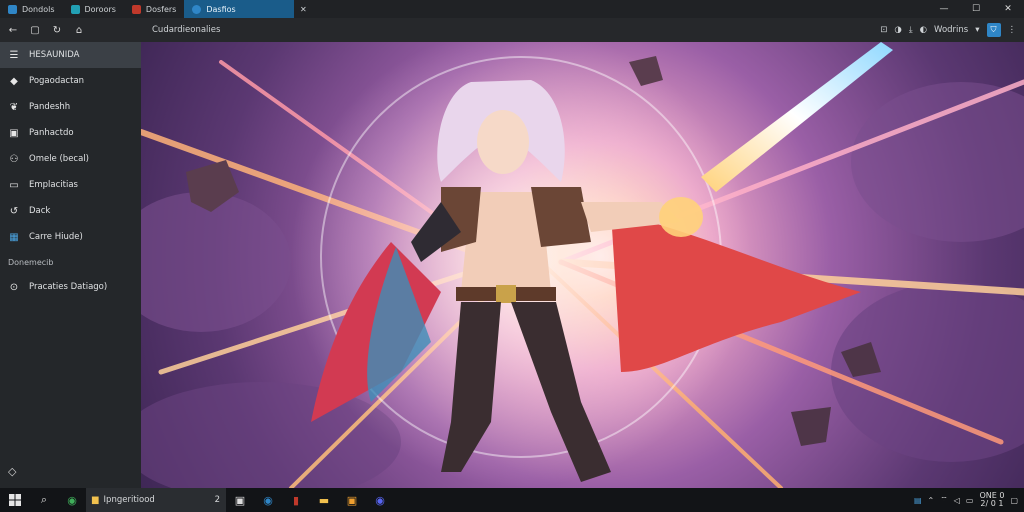 This screenshot has height=512, width=1024. I want to click on people-icon: ⚇, so click(14, 159).